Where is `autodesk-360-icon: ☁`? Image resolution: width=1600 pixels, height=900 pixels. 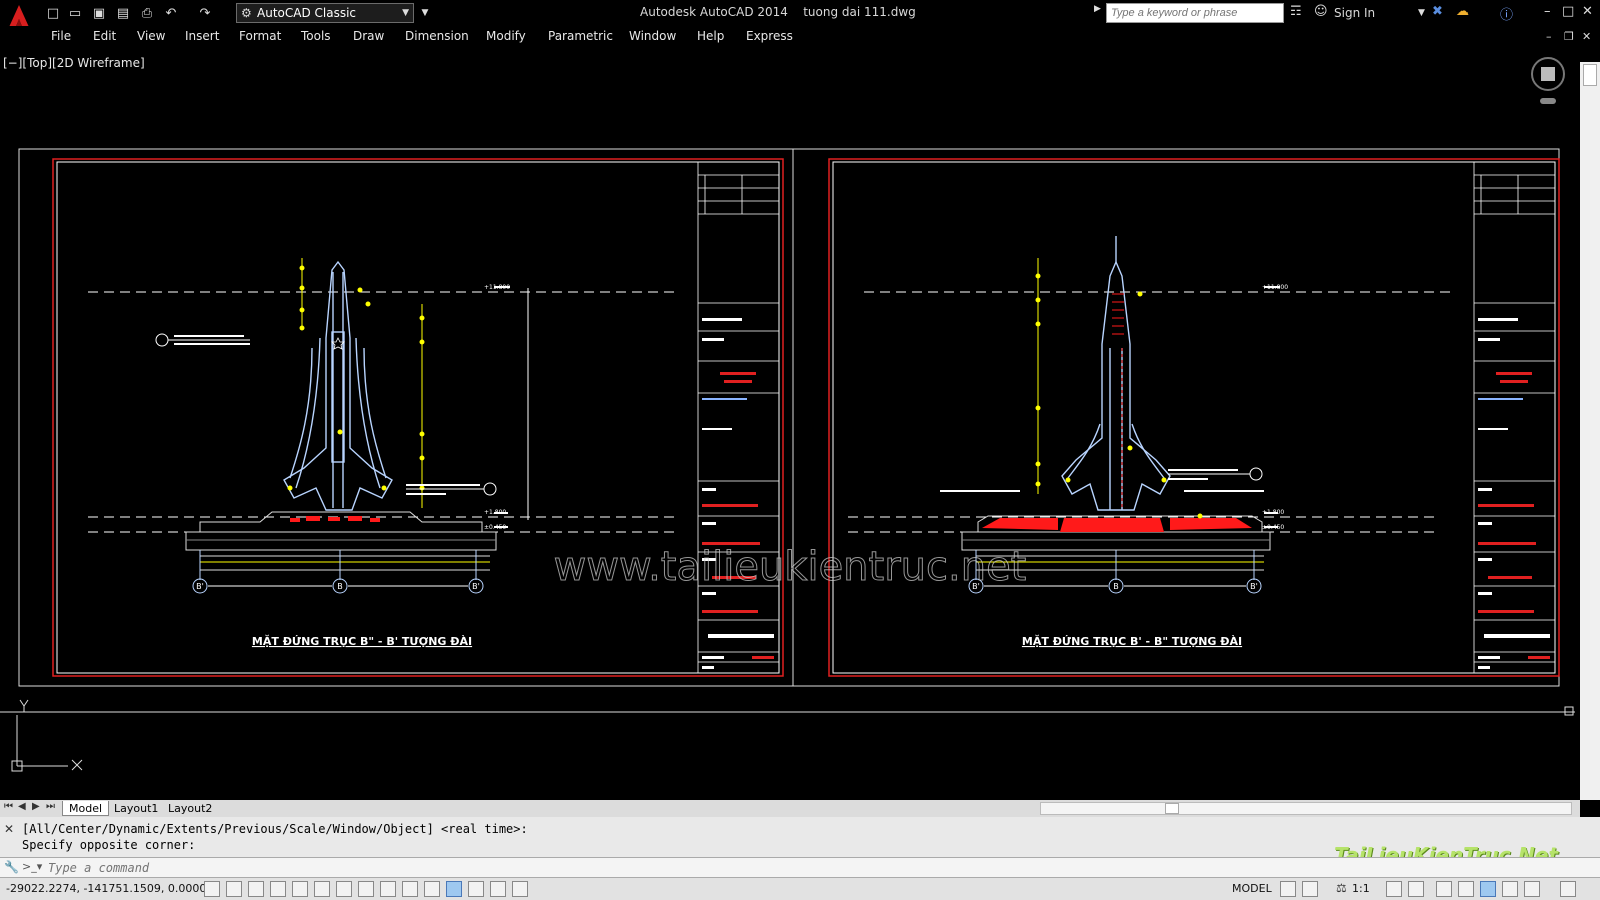 autodesk-360-icon: ☁ is located at coordinates (1462, 11).